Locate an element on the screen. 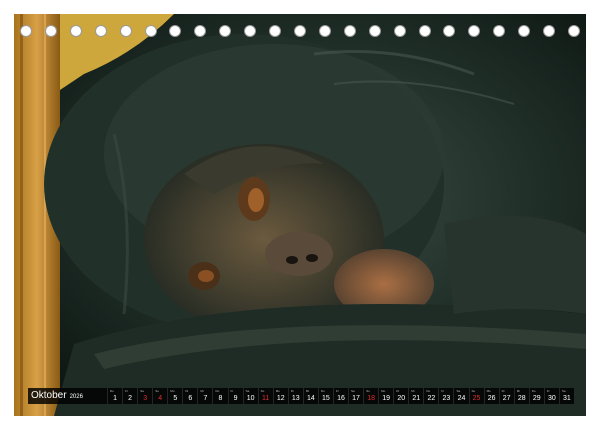 Image resolution: width=600 pixels, height=431 pixels. day-number: 24 is located at coordinates (461, 398).